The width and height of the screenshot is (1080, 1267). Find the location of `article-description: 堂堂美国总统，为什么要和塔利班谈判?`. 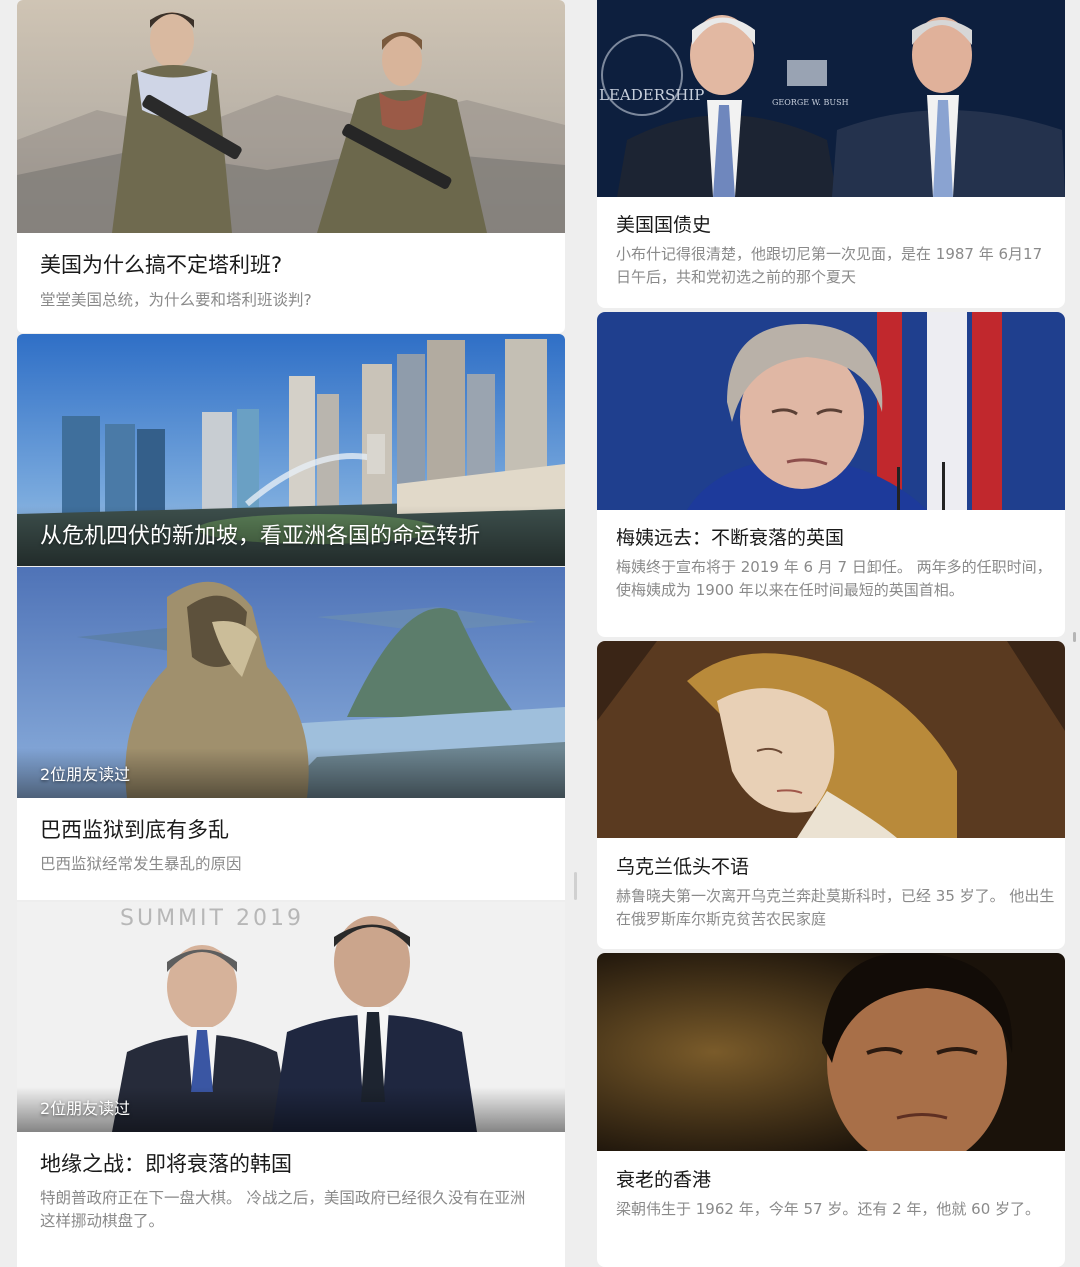

article-description: 堂堂美国总统，为什么要和塔利班谈判? is located at coordinates (176, 300).